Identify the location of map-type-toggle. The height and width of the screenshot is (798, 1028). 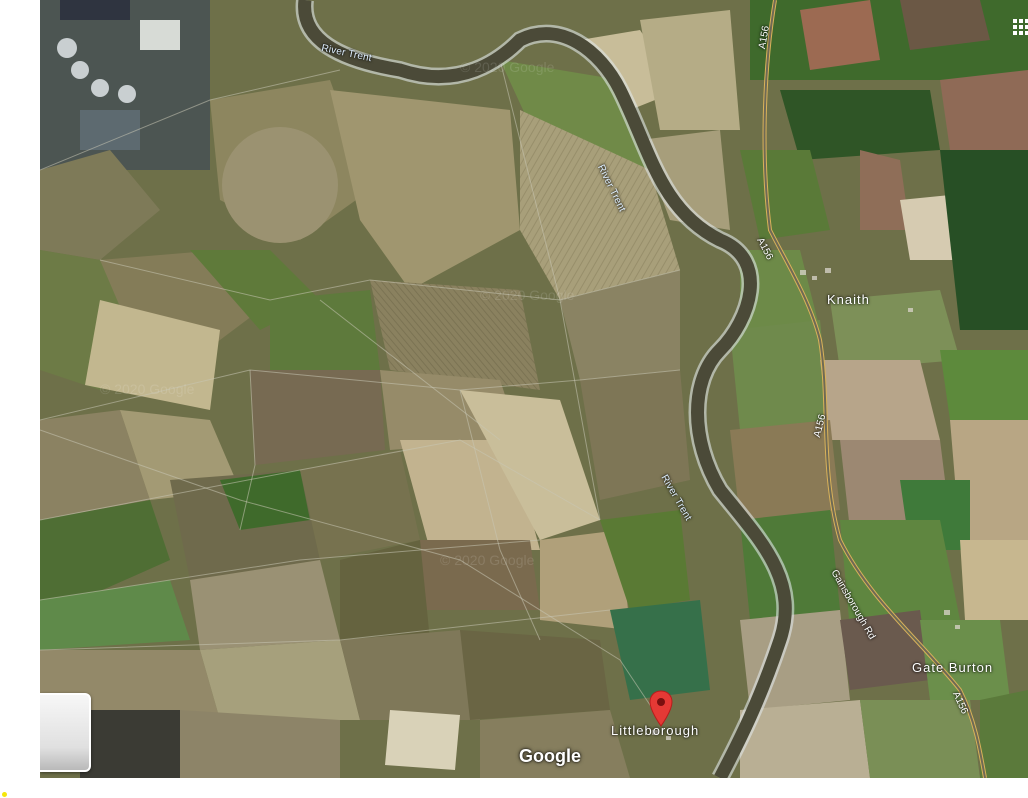
(65, 732).